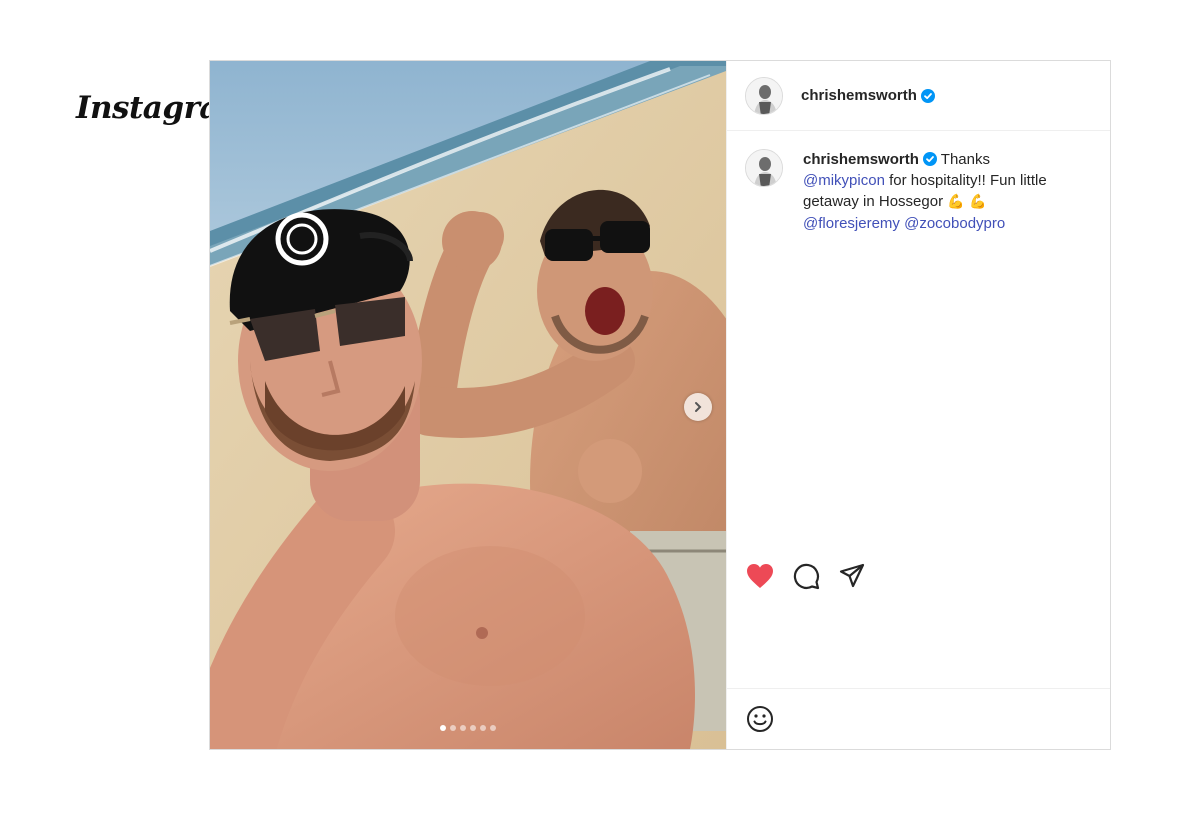 The width and height of the screenshot is (1200, 832). What do you see at coordinates (851, 223) in the screenshot?
I see `mention-link: @floresjeremy` at bounding box center [851, 223].